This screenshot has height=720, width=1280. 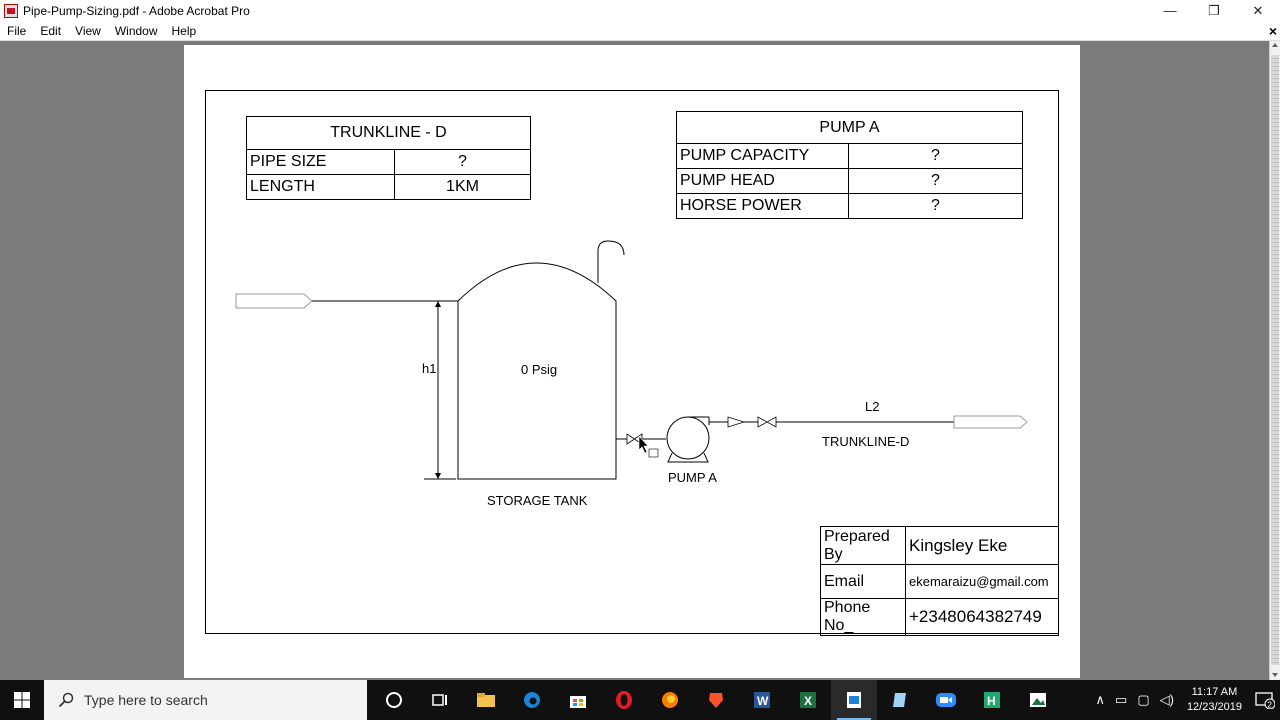 I want to click on menu-window: Window, so click(x=136, y=31).